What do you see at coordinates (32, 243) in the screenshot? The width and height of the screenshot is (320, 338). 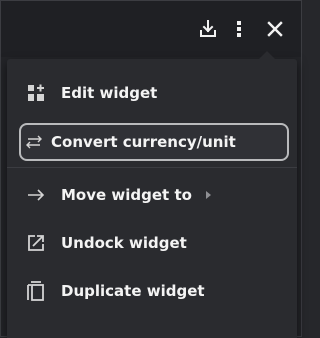 I see `external-link-icon` at bounding box center [32, 243].